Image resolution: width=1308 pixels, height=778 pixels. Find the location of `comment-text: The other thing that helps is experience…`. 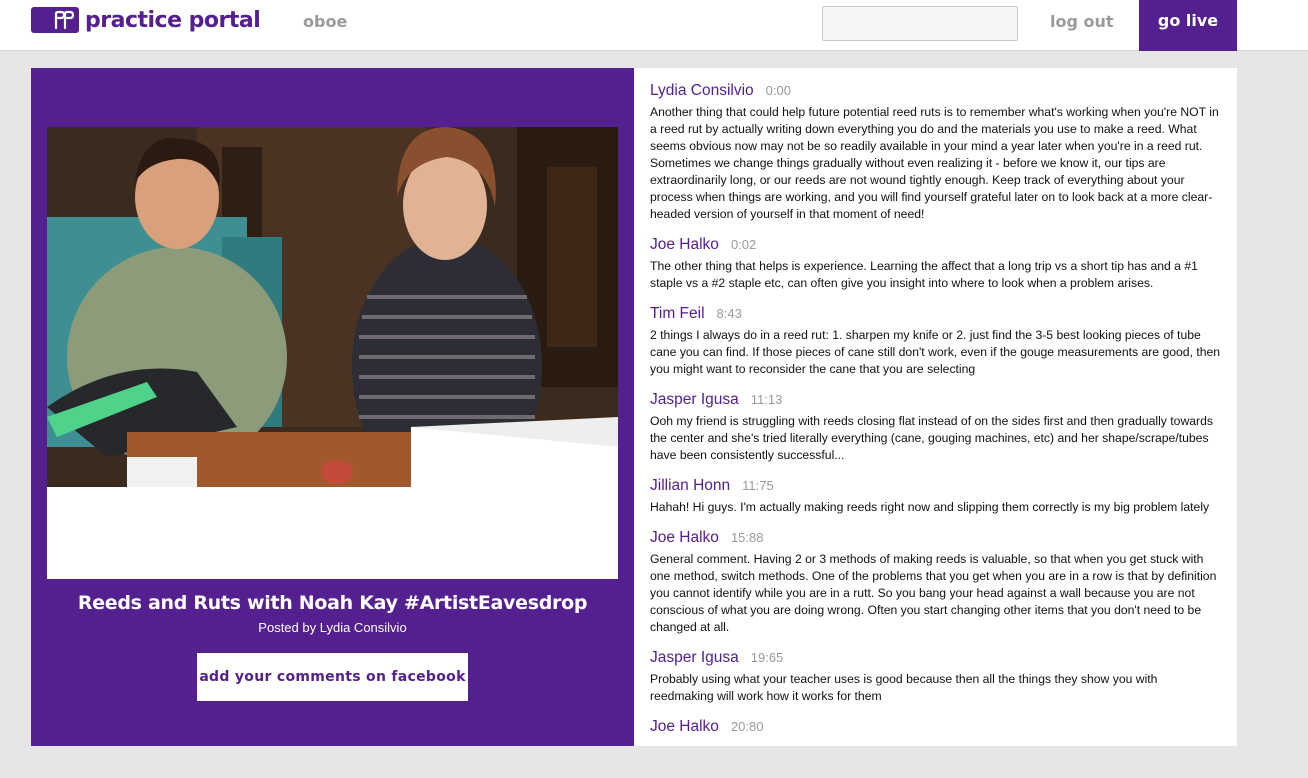

comment-text: The other thing that helps is experience… is located at coordinates (924, 274).